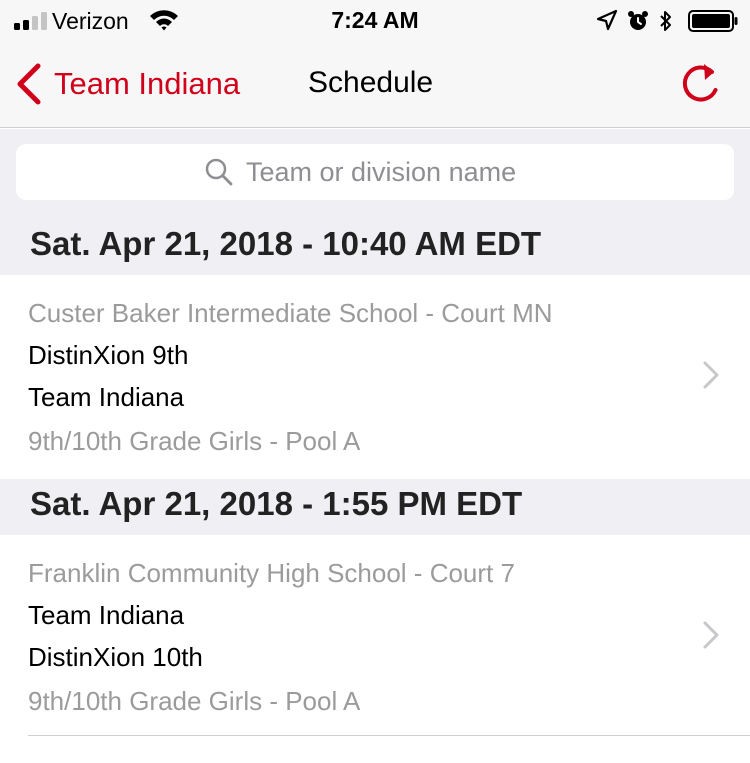 The height and width of the screenshot is (763, 750). What do you see at coordinates (638, 20) in the screenshot?
I see `alarm-icon` at bounding box center [638, 20].